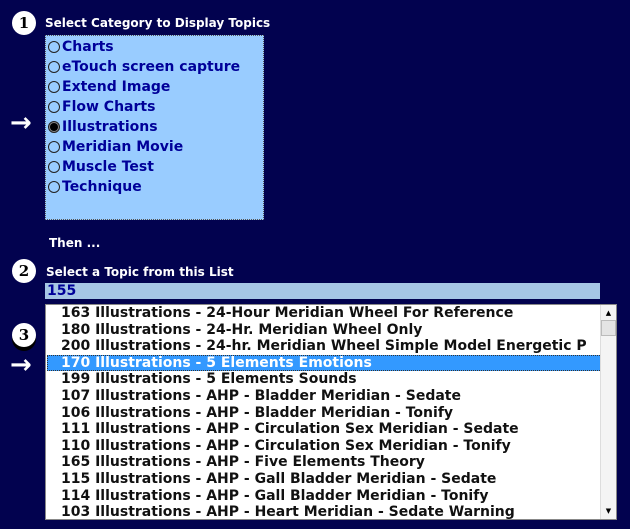 This screenshot has height=529, width=630. I want to click on category-option-etouch-screen-capture: eTouch screen capture, so click(154, 67).